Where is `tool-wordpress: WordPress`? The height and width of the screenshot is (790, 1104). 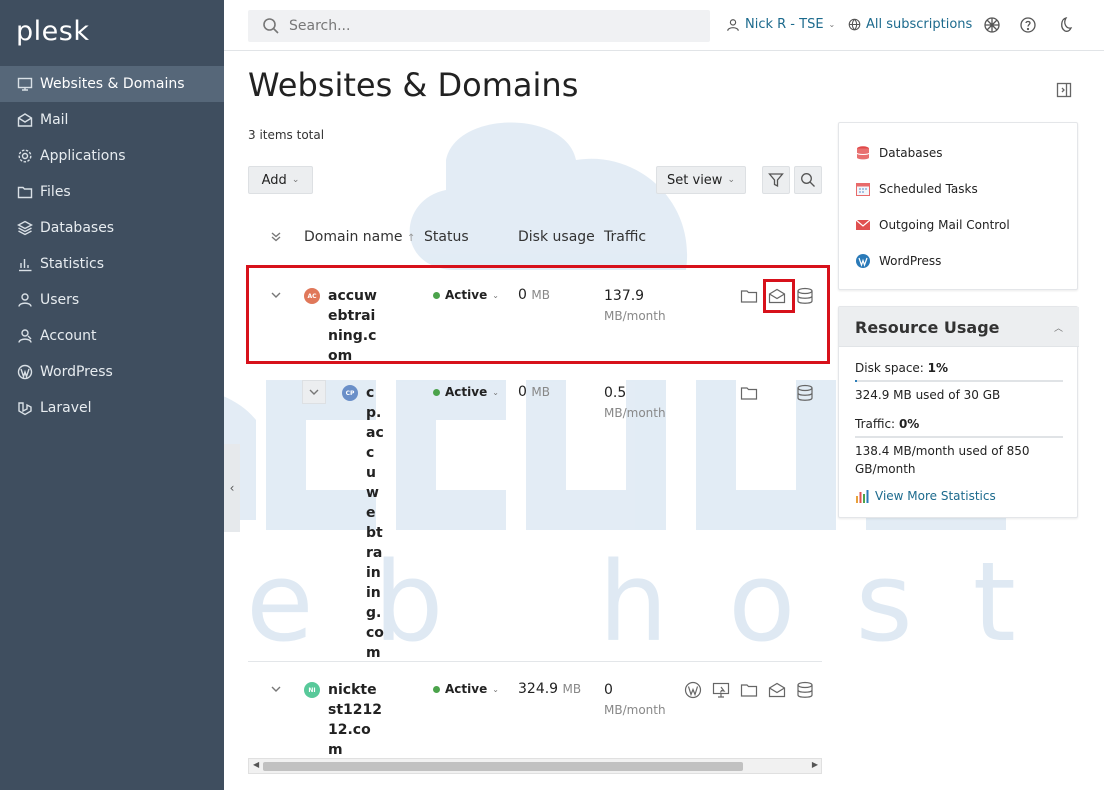 tool-wordpress: WordPress is located at coordinates (898, 261).